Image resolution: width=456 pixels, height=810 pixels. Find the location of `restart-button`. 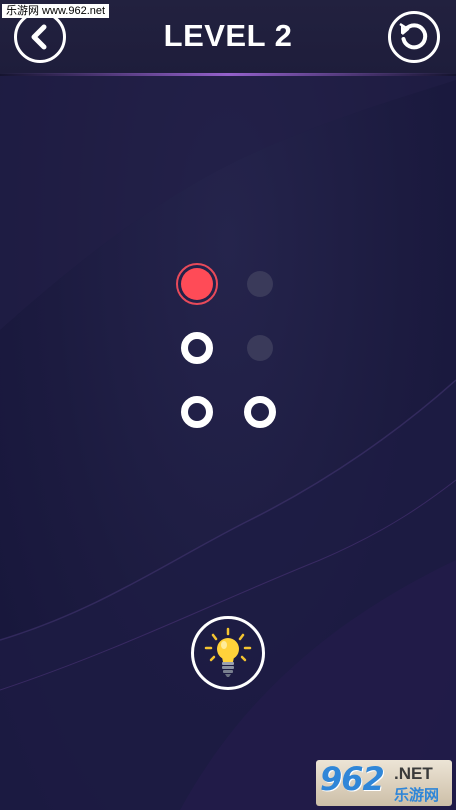

restart-button is located at coordinates (414, 37).